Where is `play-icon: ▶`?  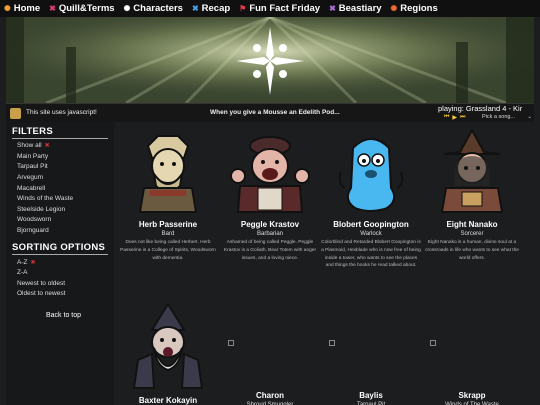 play-icon: ▶ is located at coordinates (454, 117).